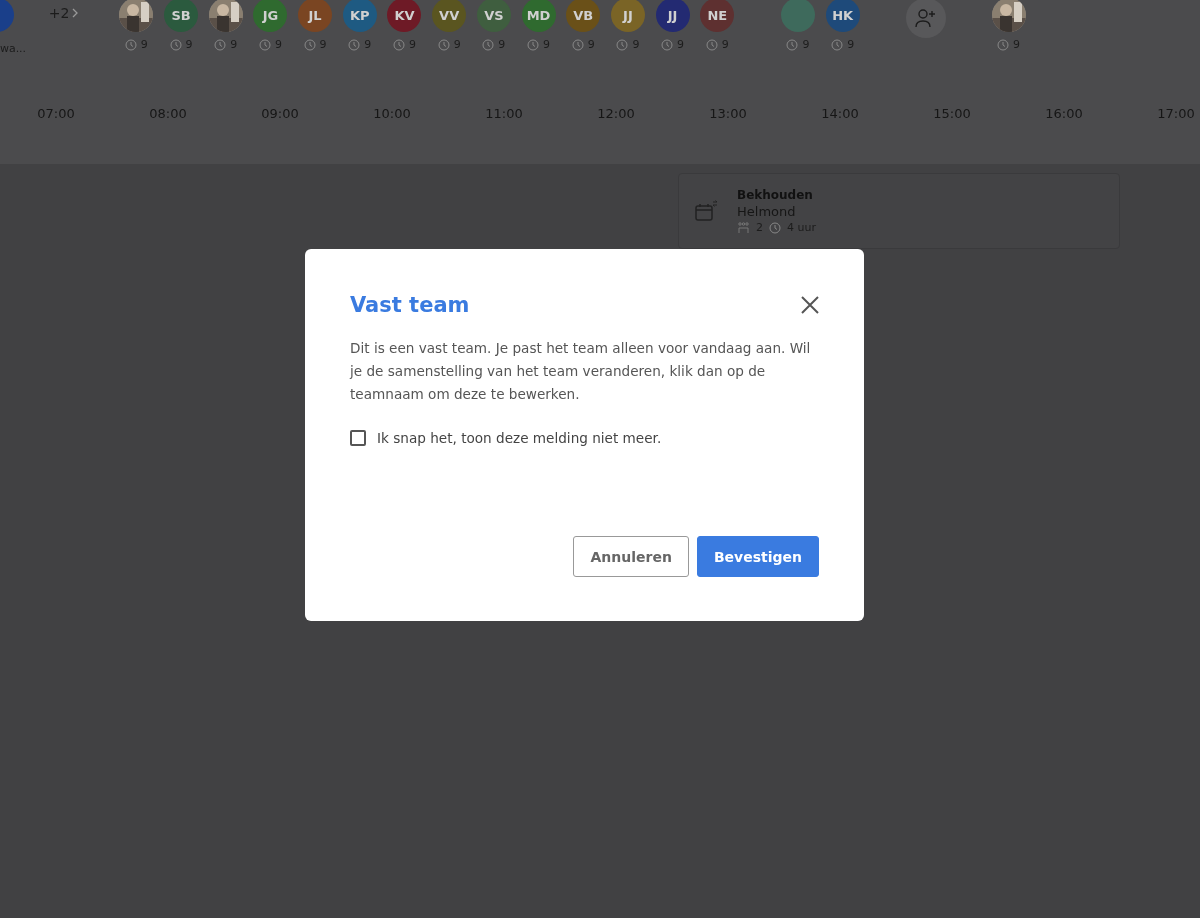 This screenshot has width=1200, height=918. I want to click on hour-label: 09:00, so click(280, 113).